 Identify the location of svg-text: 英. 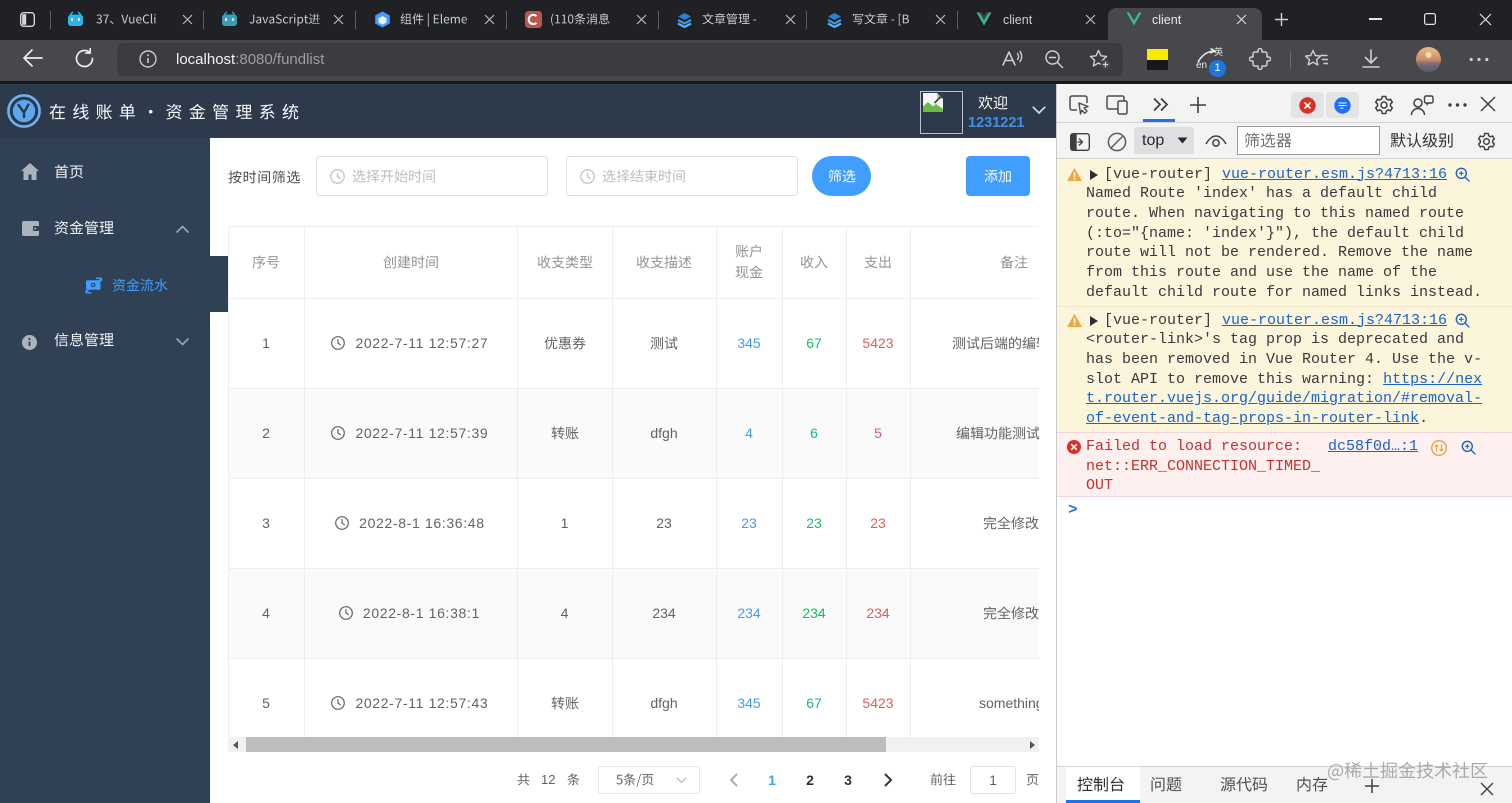
(1218, 52).